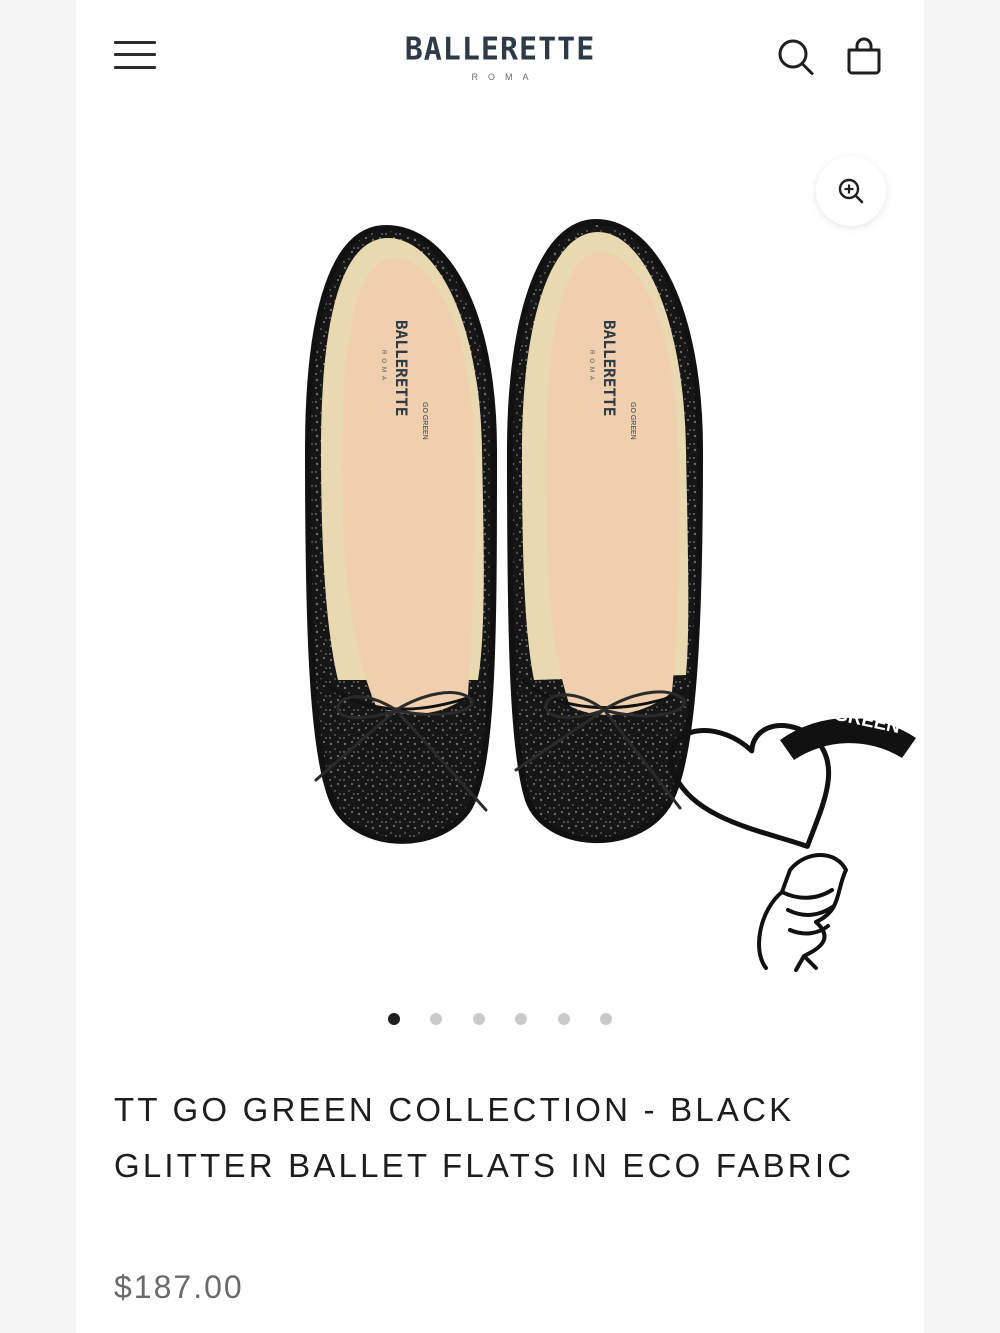 This screenshot has width=1000, height=1333. I want to click on insole-badge-right: GO GREEN, so click(632, 421).